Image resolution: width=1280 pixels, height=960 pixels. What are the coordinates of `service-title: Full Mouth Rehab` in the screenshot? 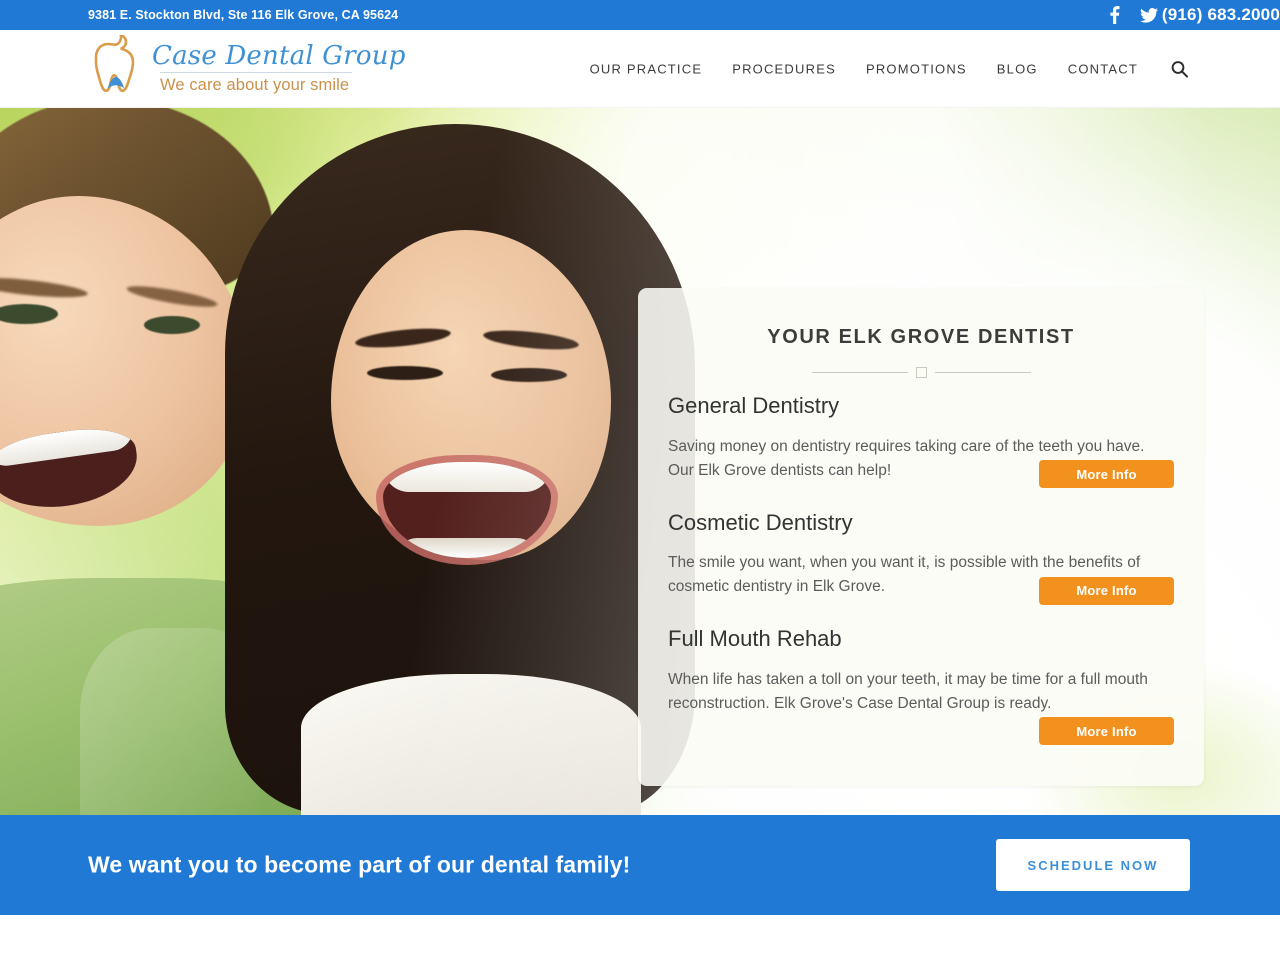 It's located at (755, 639).